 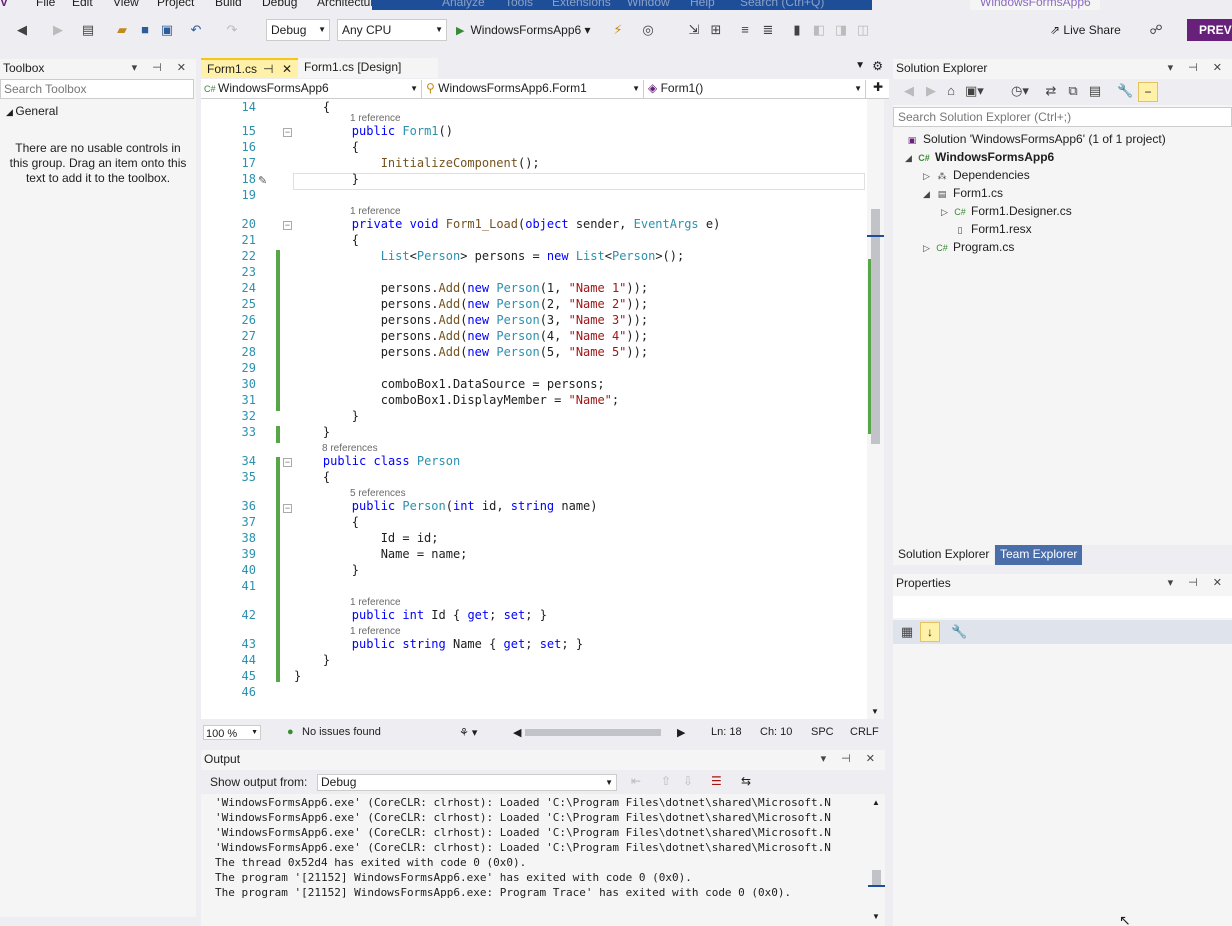 I want to click on menu-help: Help, so click(x=702, y=4).